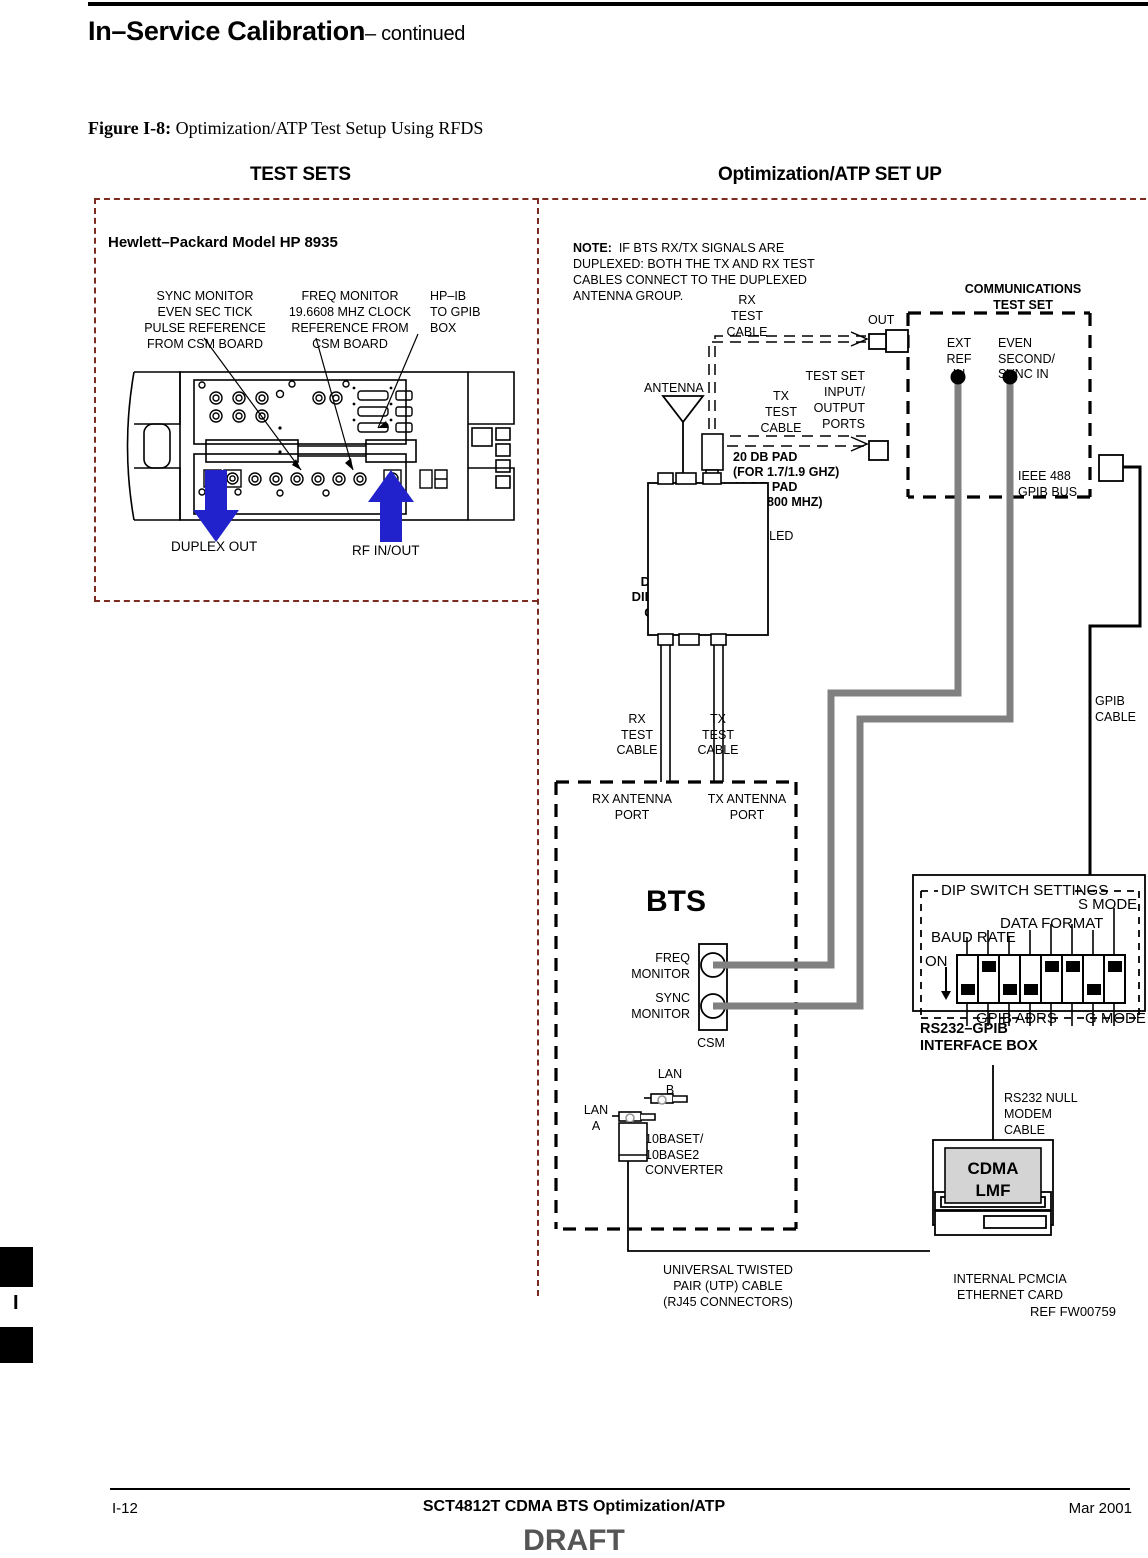 This screenshot has width=1148, height=1558. I want to click on margin-tab-lower, so click(16, 1345).